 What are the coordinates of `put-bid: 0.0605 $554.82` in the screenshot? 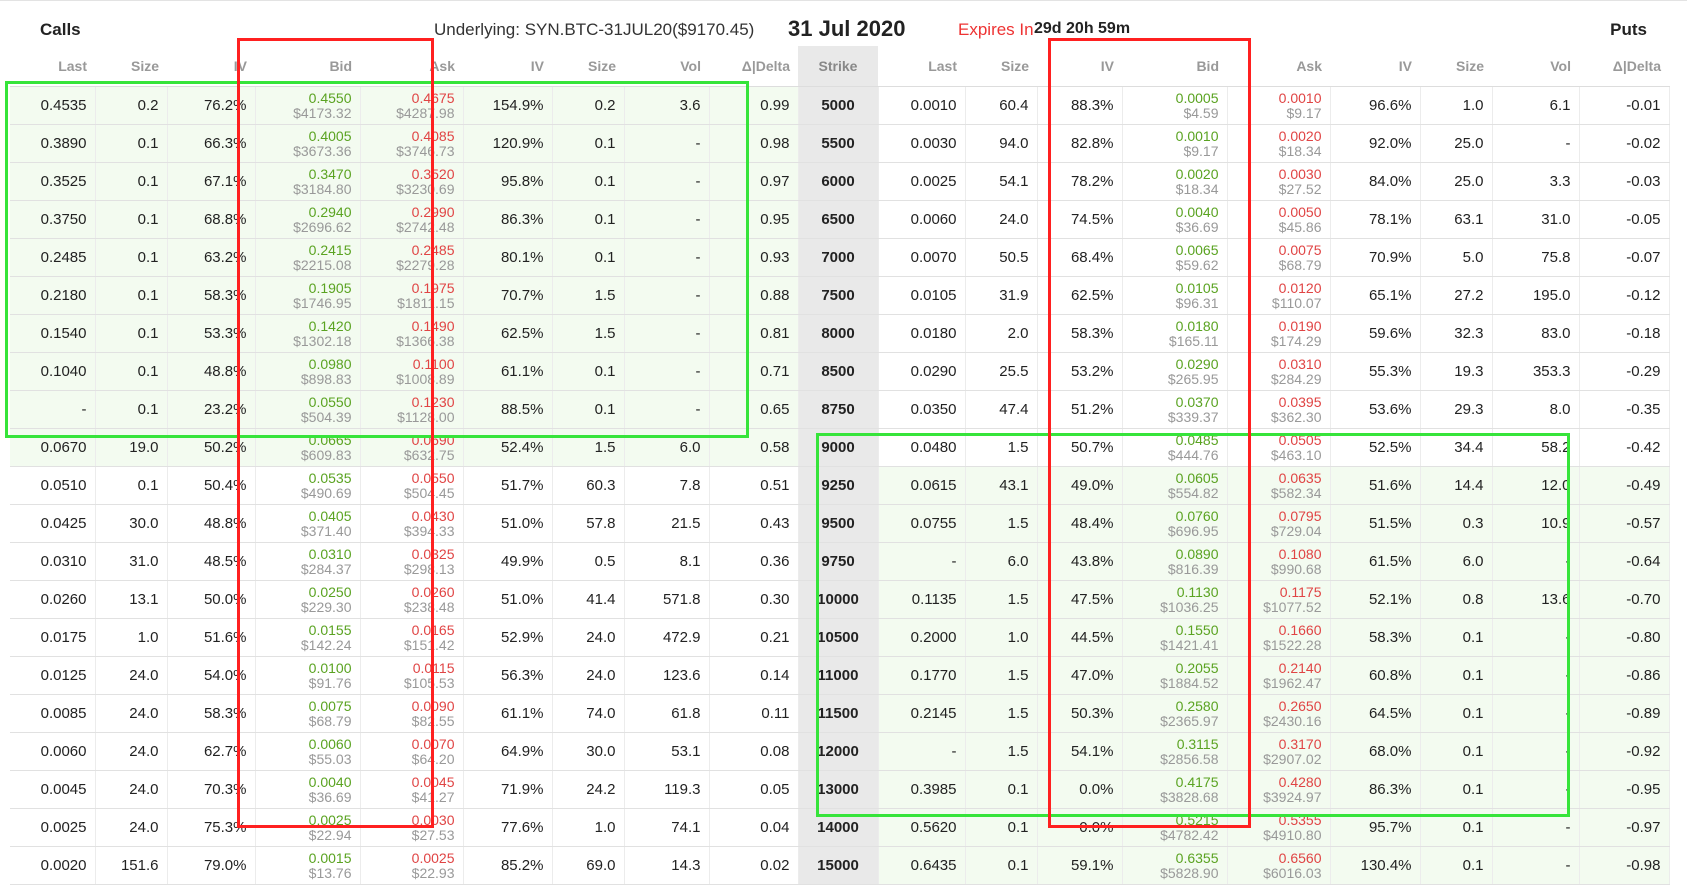 It's located at (1175, 485).